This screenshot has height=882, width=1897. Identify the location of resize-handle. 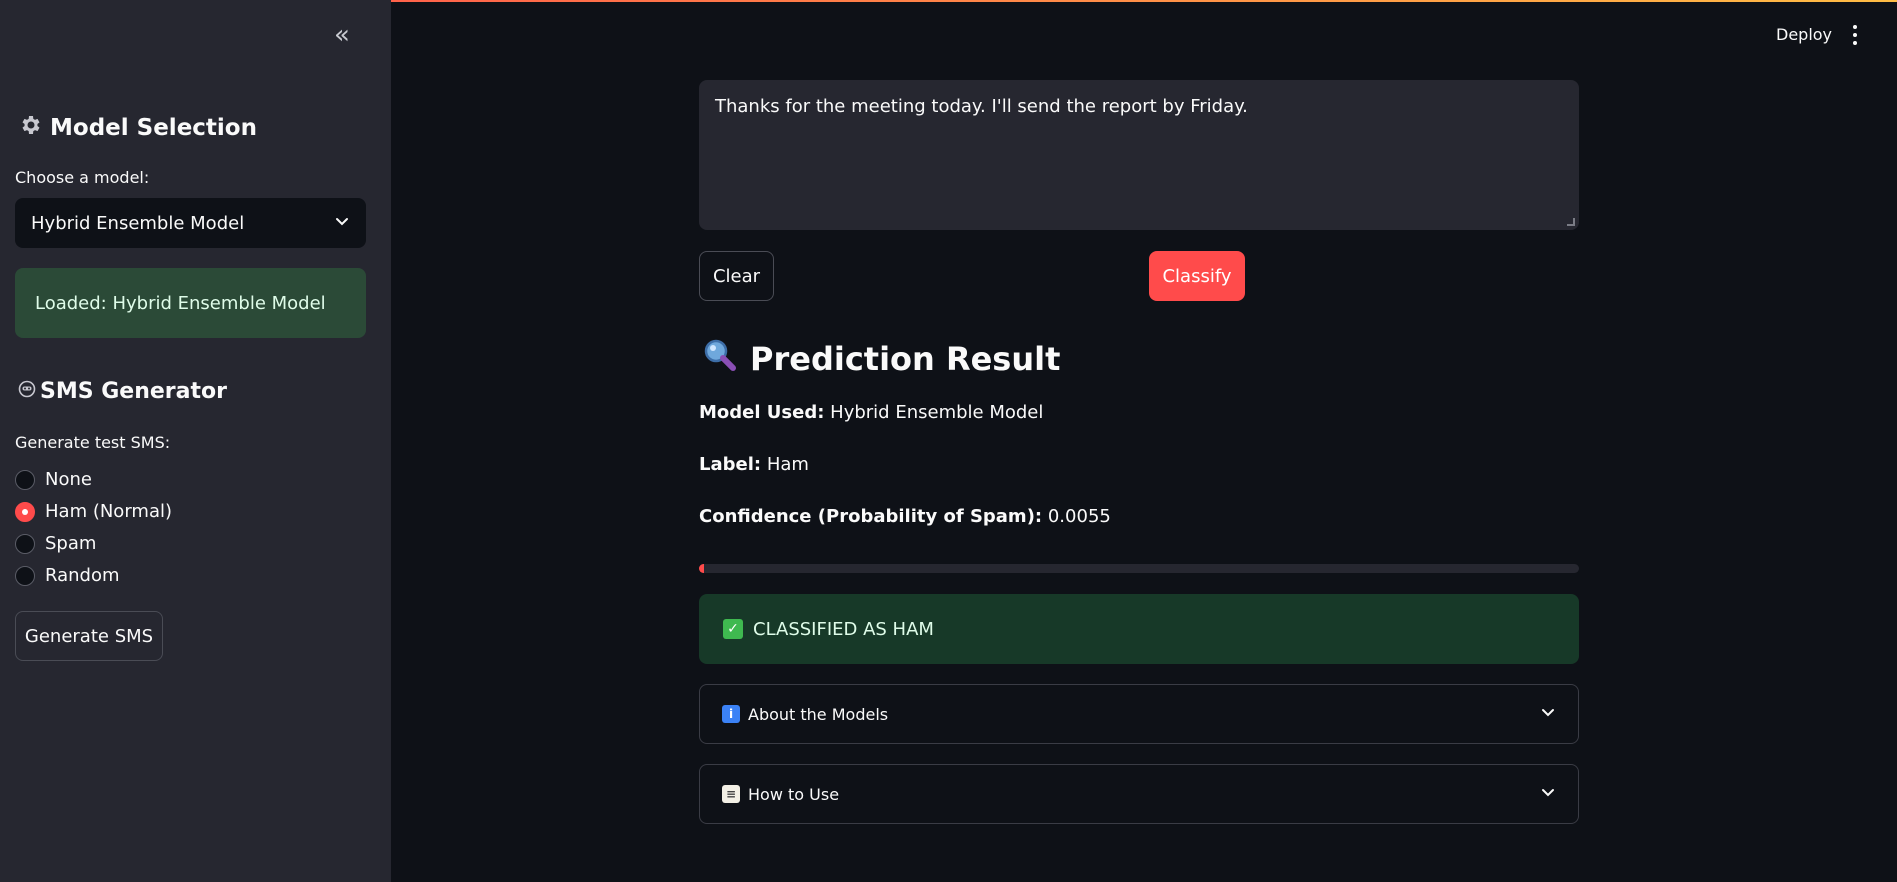
(1571, 222).